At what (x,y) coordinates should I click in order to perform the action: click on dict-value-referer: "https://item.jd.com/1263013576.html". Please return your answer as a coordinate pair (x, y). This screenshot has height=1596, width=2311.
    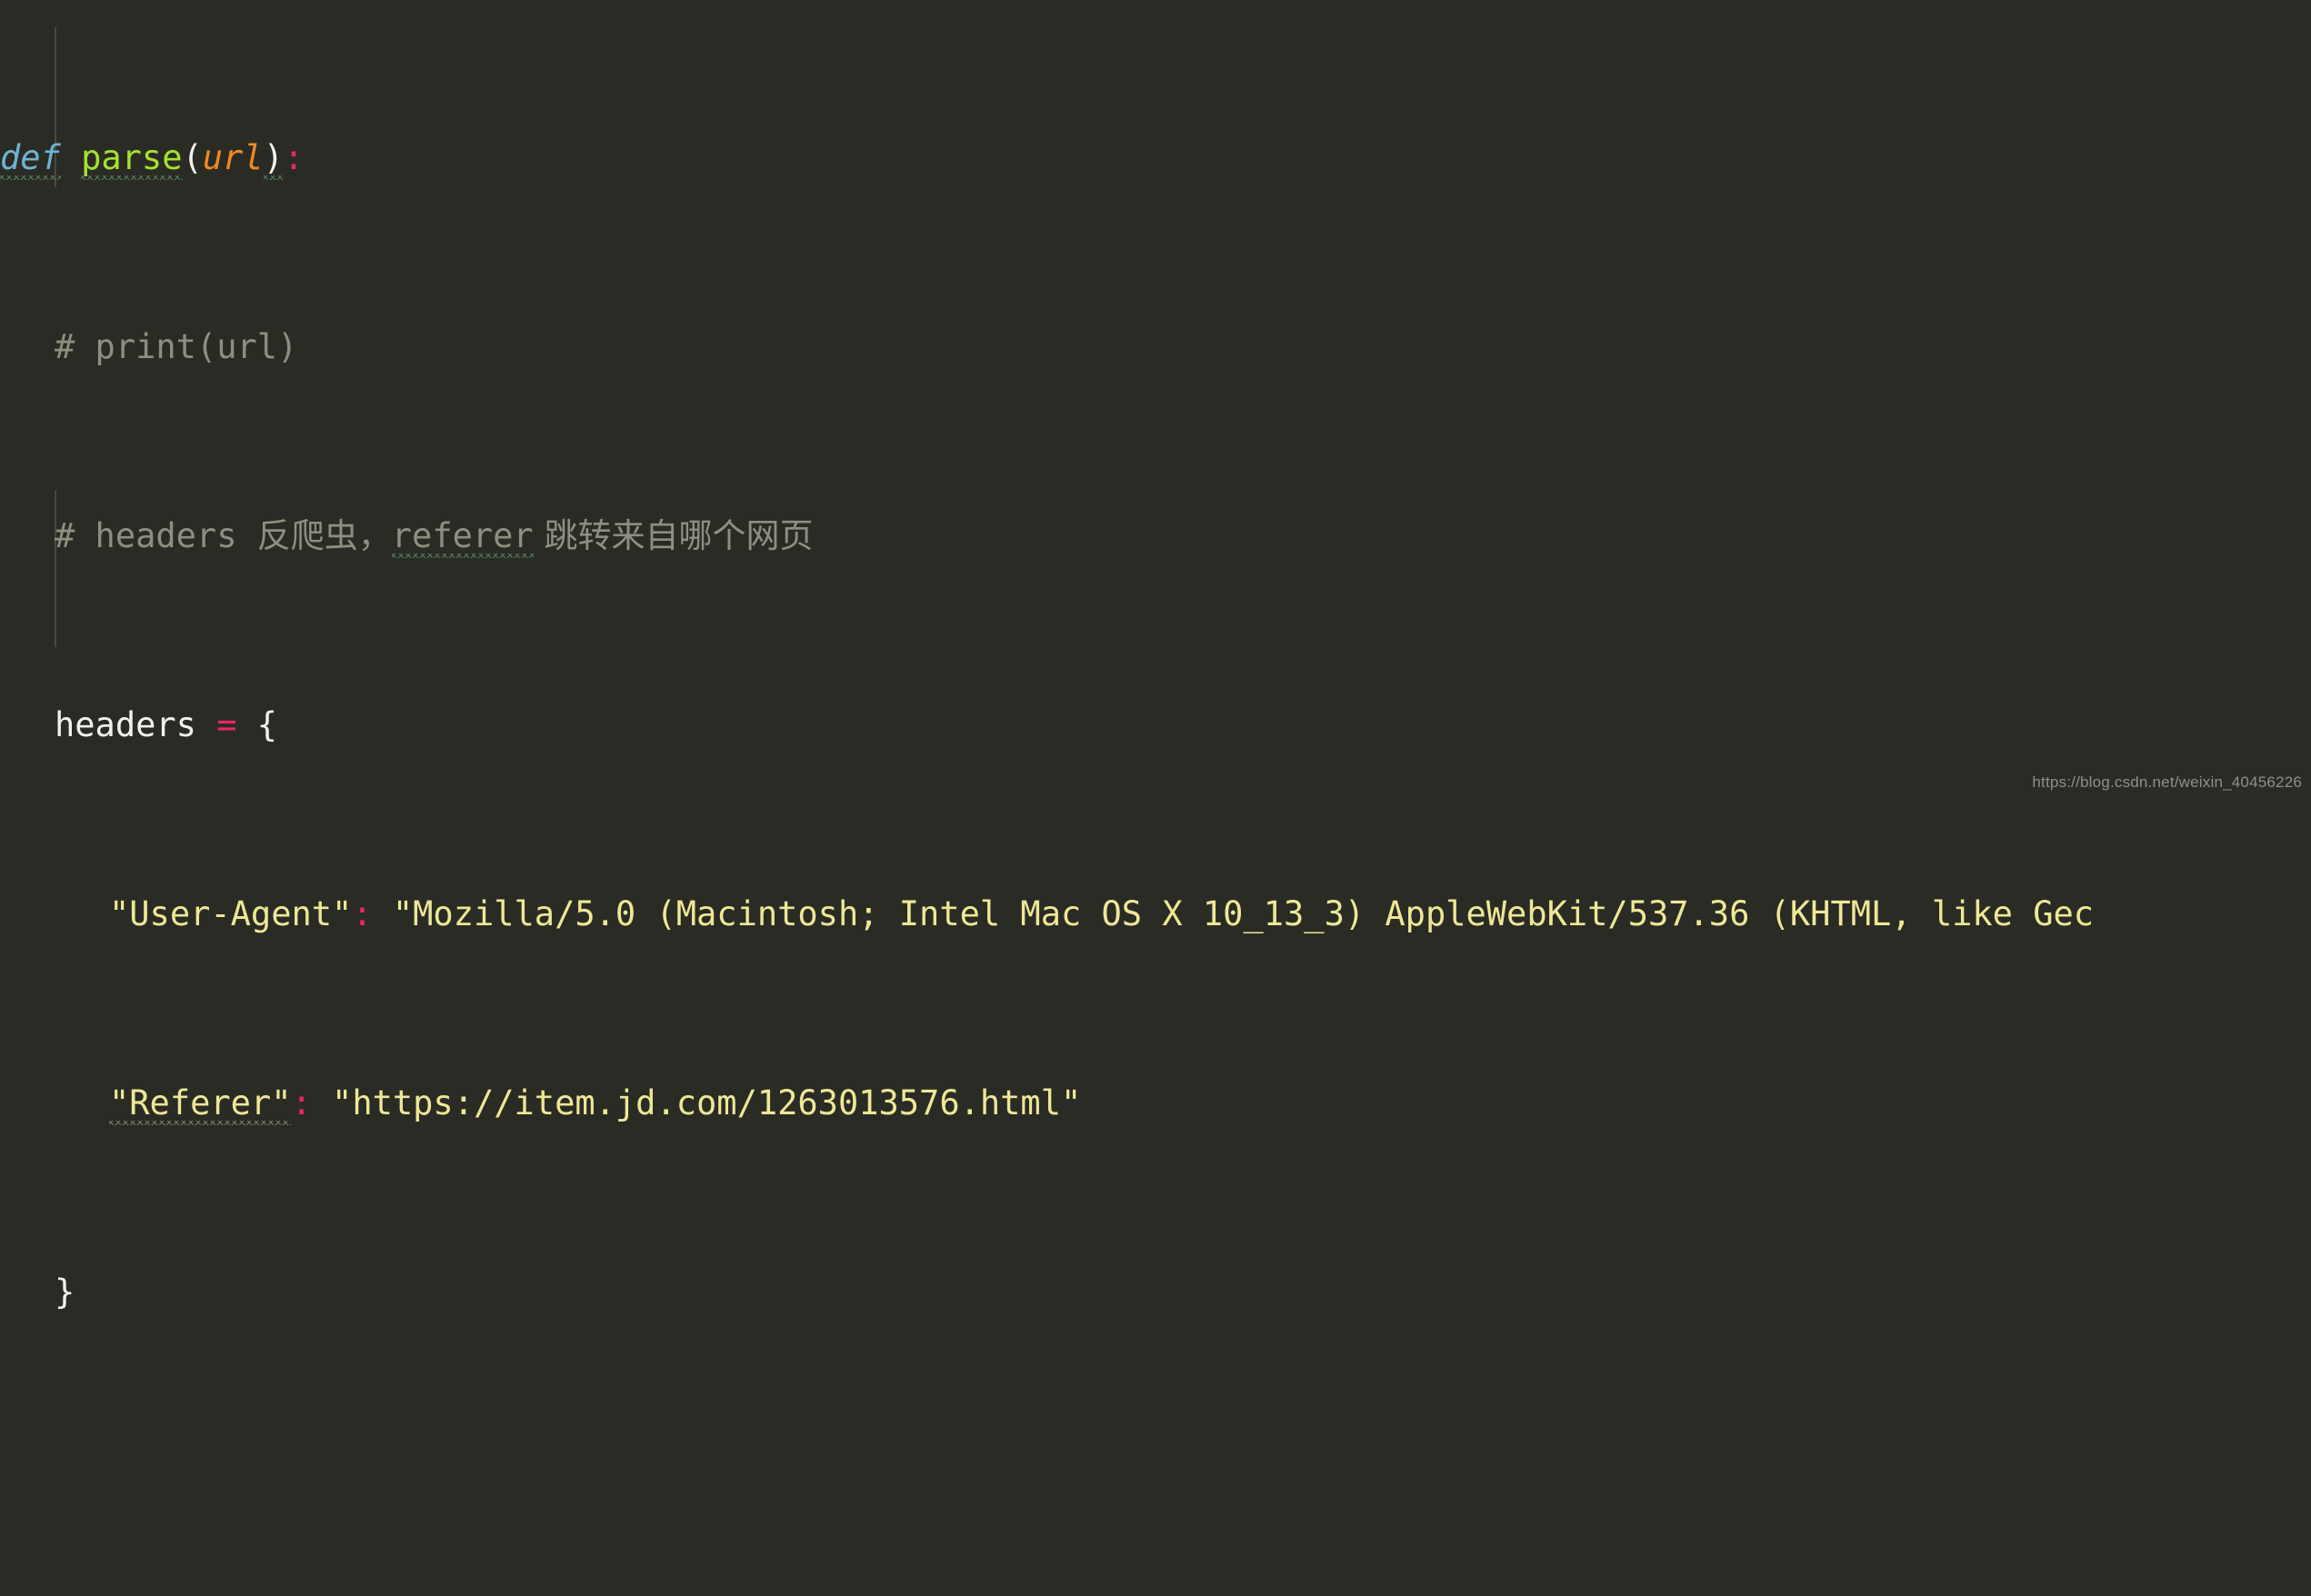
    Looking at the image, I should click on (707, 1102).